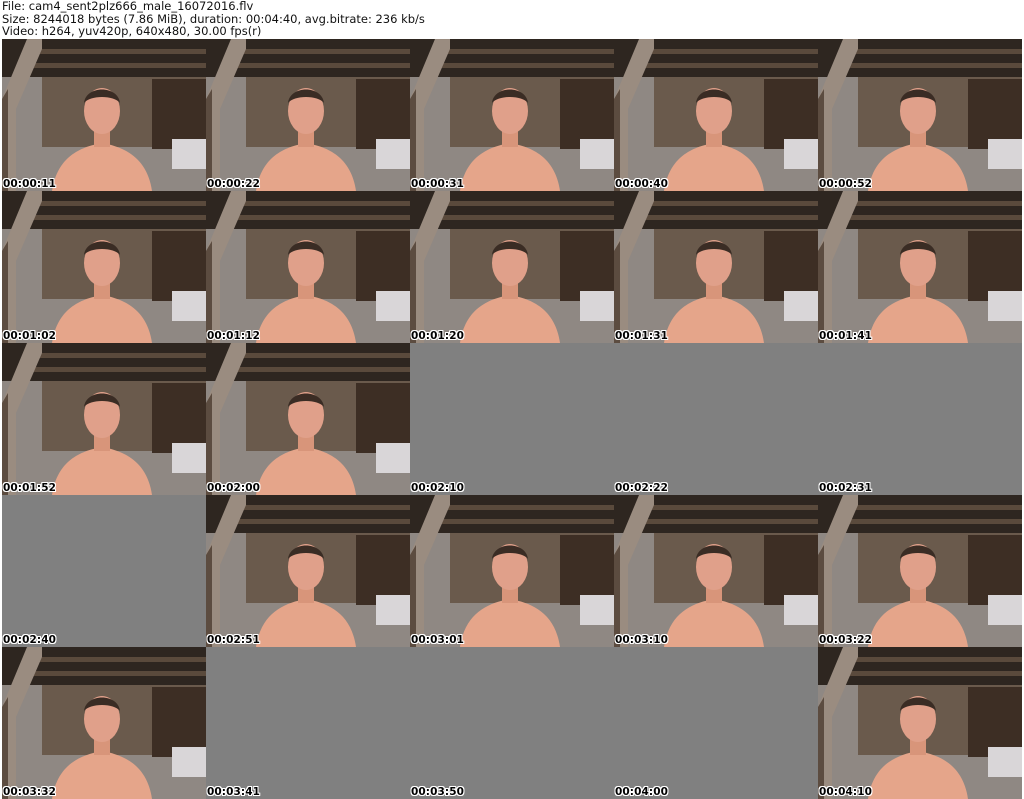 This screenshot has width=1024, height=799. Describe the element at coordinates (642, 184) in the screenshot. I see `frame-timestamp: 00:00:40` at that location.